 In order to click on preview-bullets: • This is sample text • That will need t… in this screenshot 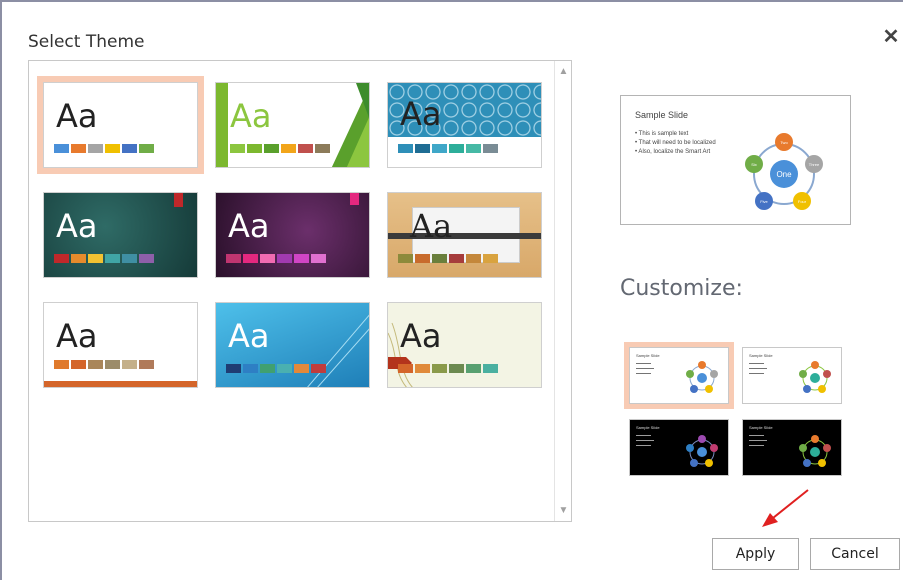, I will do `click(675, 143)`.